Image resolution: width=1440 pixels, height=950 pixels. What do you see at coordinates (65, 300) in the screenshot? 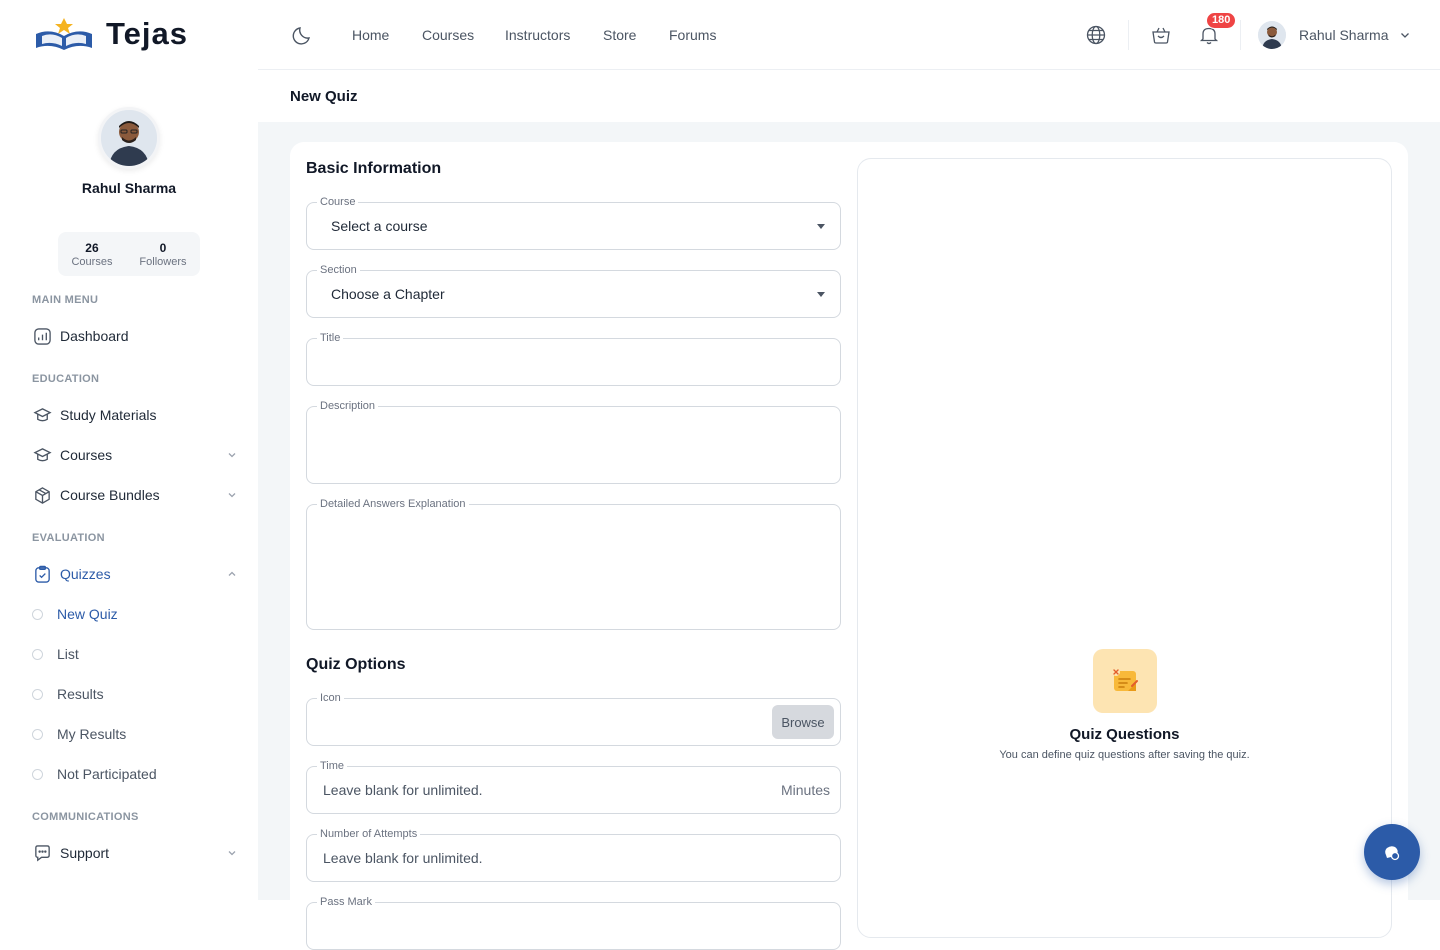
I see `heading-main-menu: MAIN MENU` at bounding box center [65, 300].